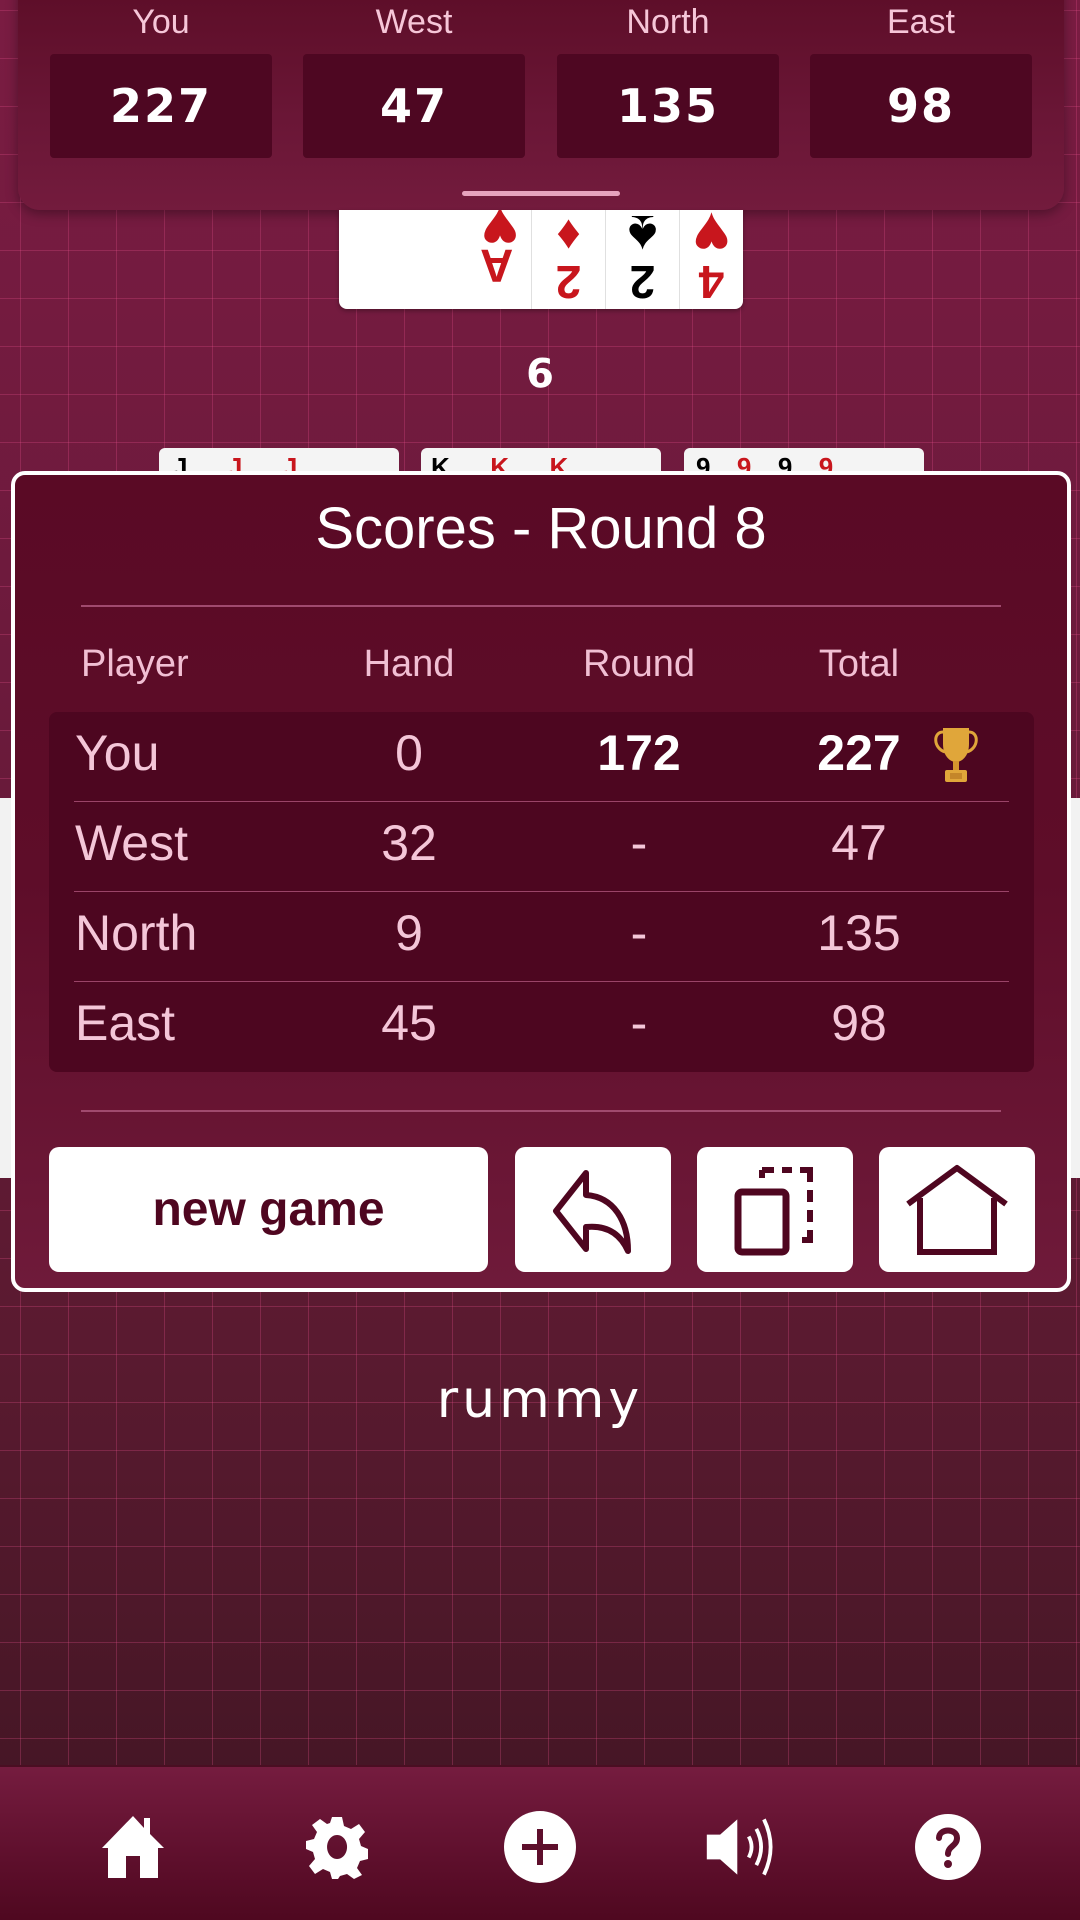 Image resolution: width=1080 pixels, height=1920 pixels. I want to click on bottom-navigation, so click(540, 1842).